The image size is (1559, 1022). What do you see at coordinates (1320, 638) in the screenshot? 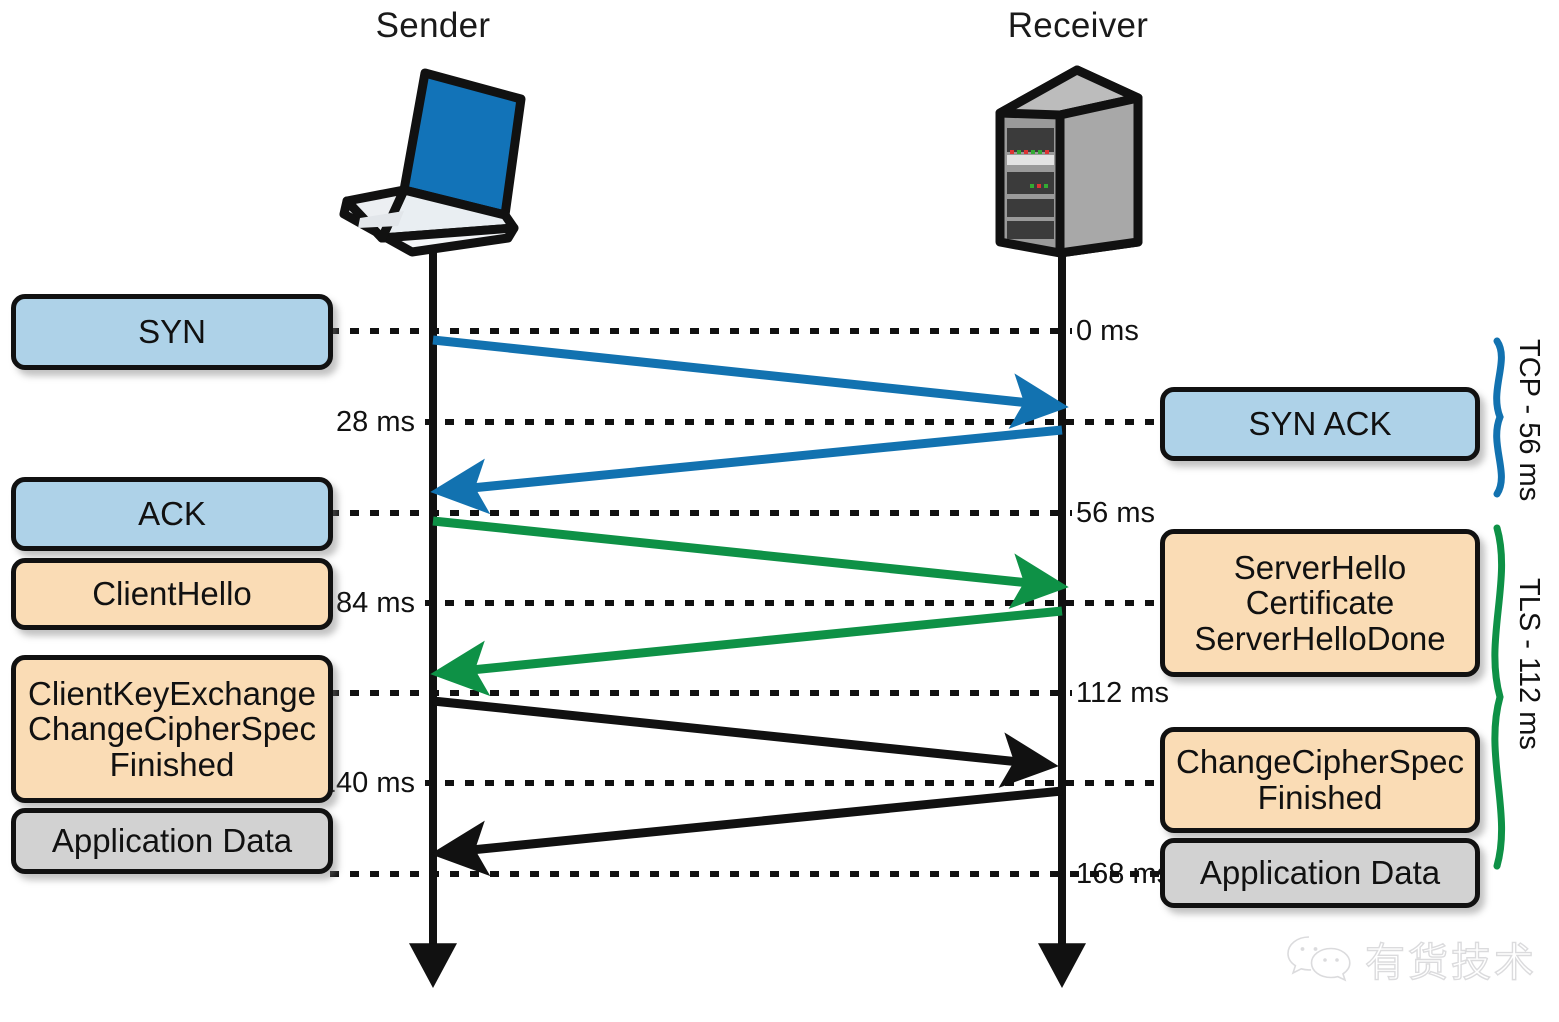
I see `message-box-line: ServerHelloDone` at bounding box center [1320, 638].